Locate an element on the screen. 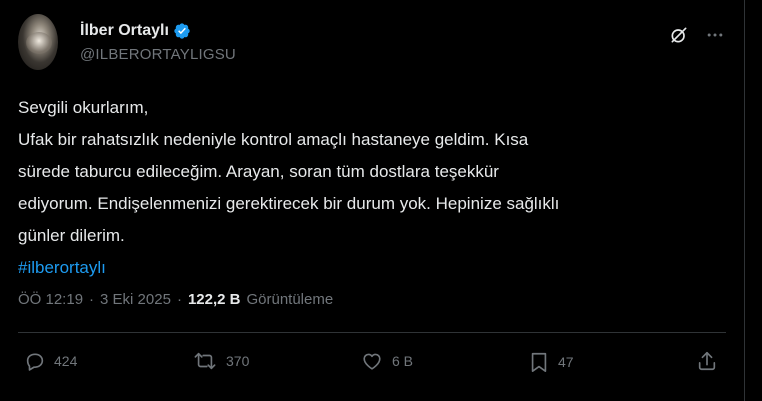  author-info: İlber Ortaylı @ILBERORTAYLIGSU is located at coordinates (158, 42).